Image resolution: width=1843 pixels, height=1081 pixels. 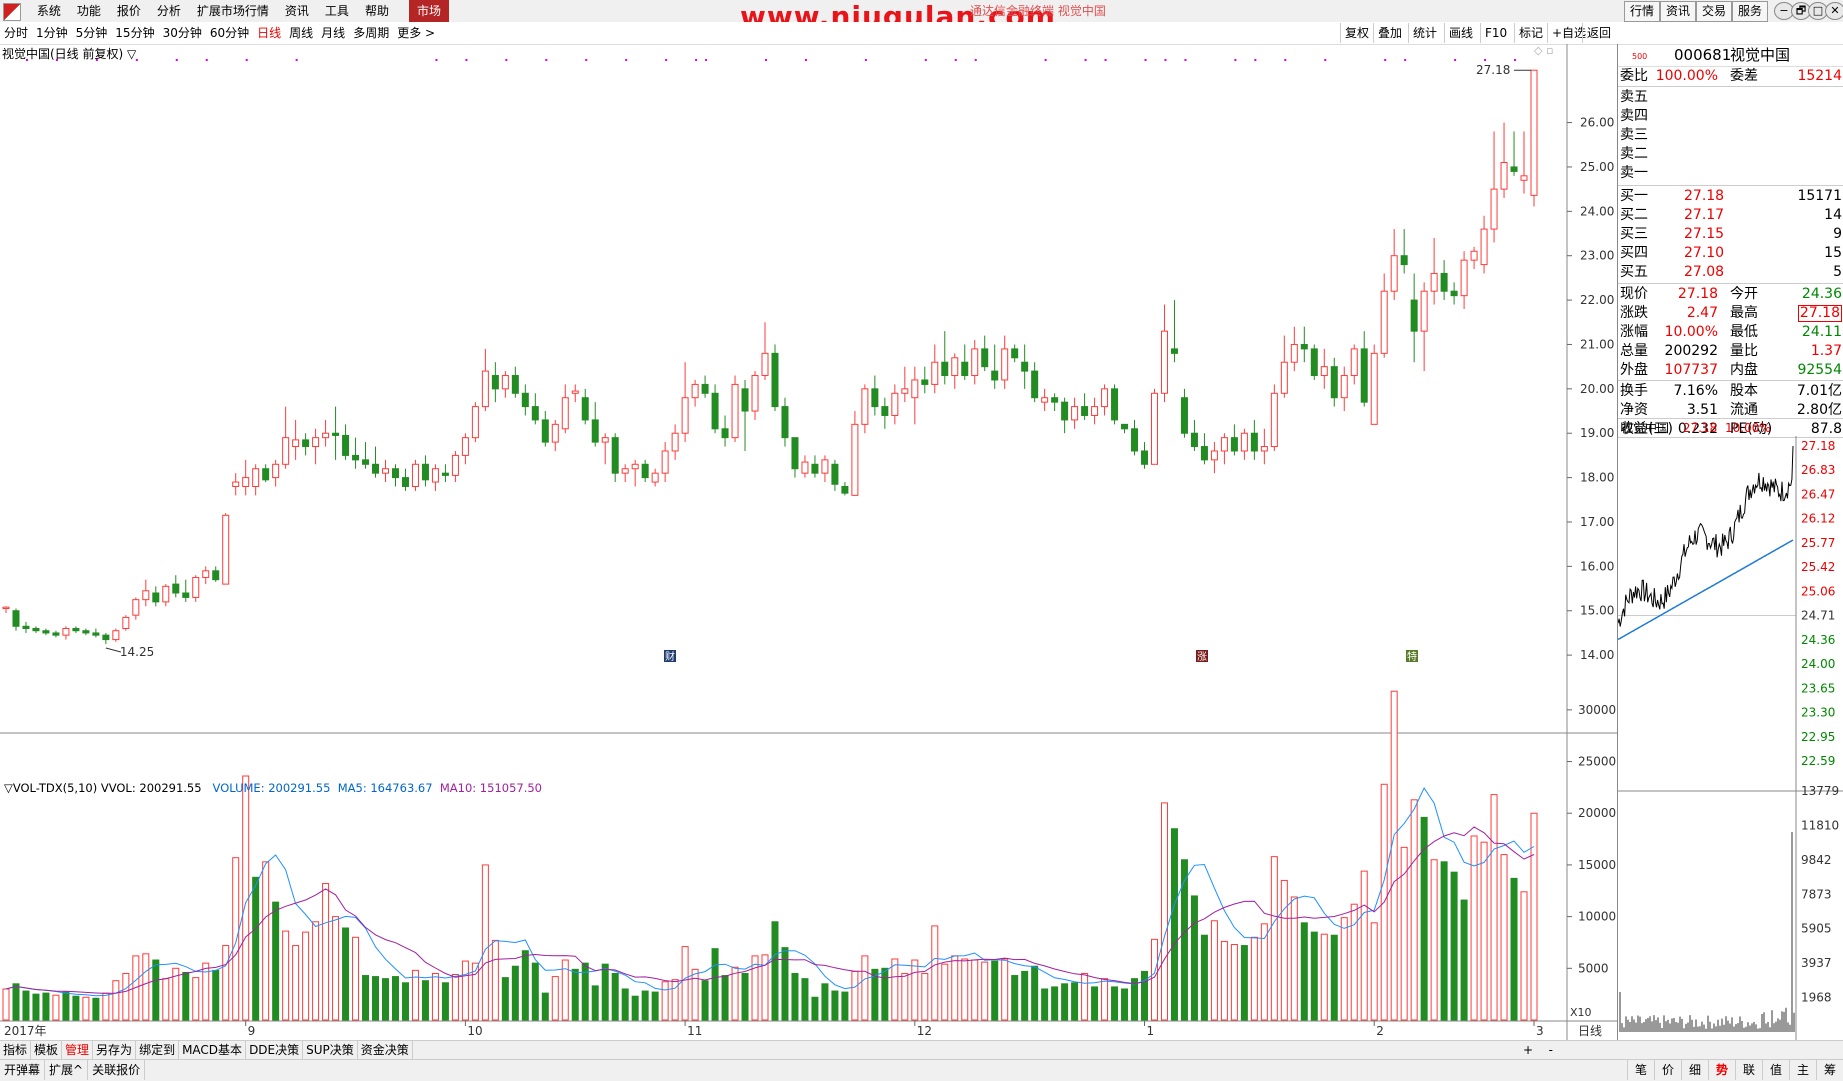 What do you see at coordinates (1460, 33) in the screenshot?
I see `chart-tool-3: 画线` at bounding box center [1460, 33].